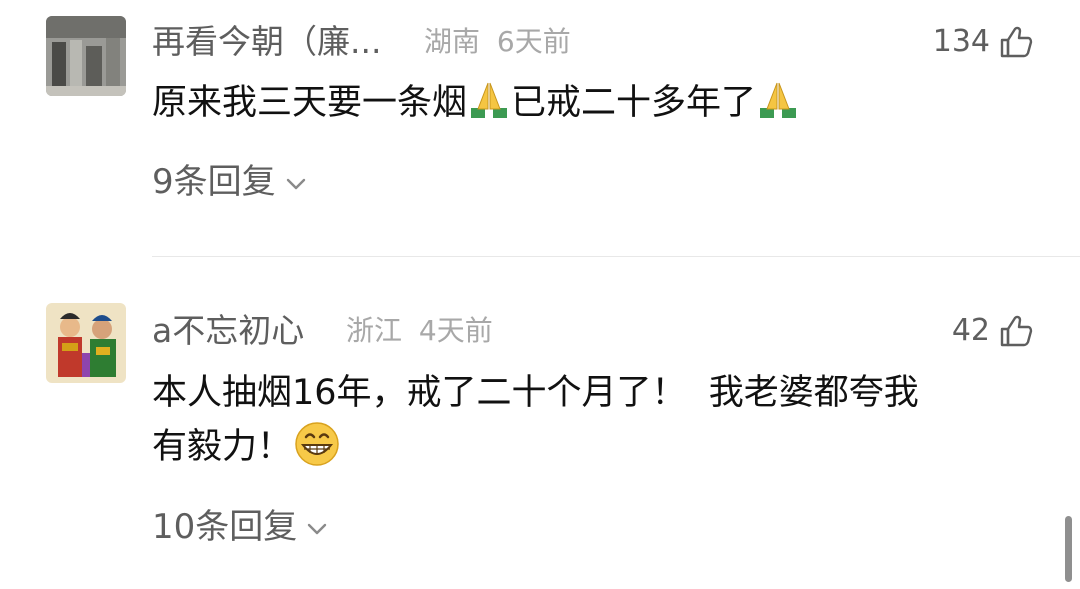 The image size is (1080, 589). I want to click on timestamp: 4天前, so click(455, 330).